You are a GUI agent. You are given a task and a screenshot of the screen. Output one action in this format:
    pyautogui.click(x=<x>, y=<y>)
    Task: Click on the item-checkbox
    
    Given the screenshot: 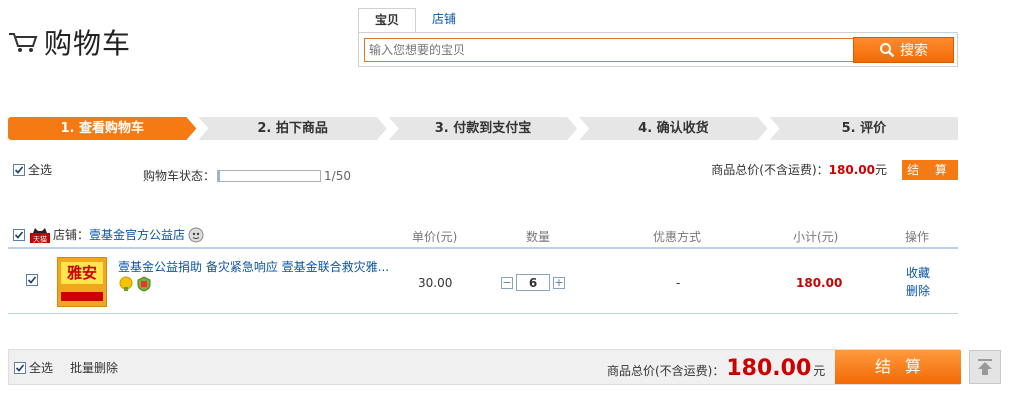 What is the action you would take?
    pyautogui.click(x=32, y=280)
    